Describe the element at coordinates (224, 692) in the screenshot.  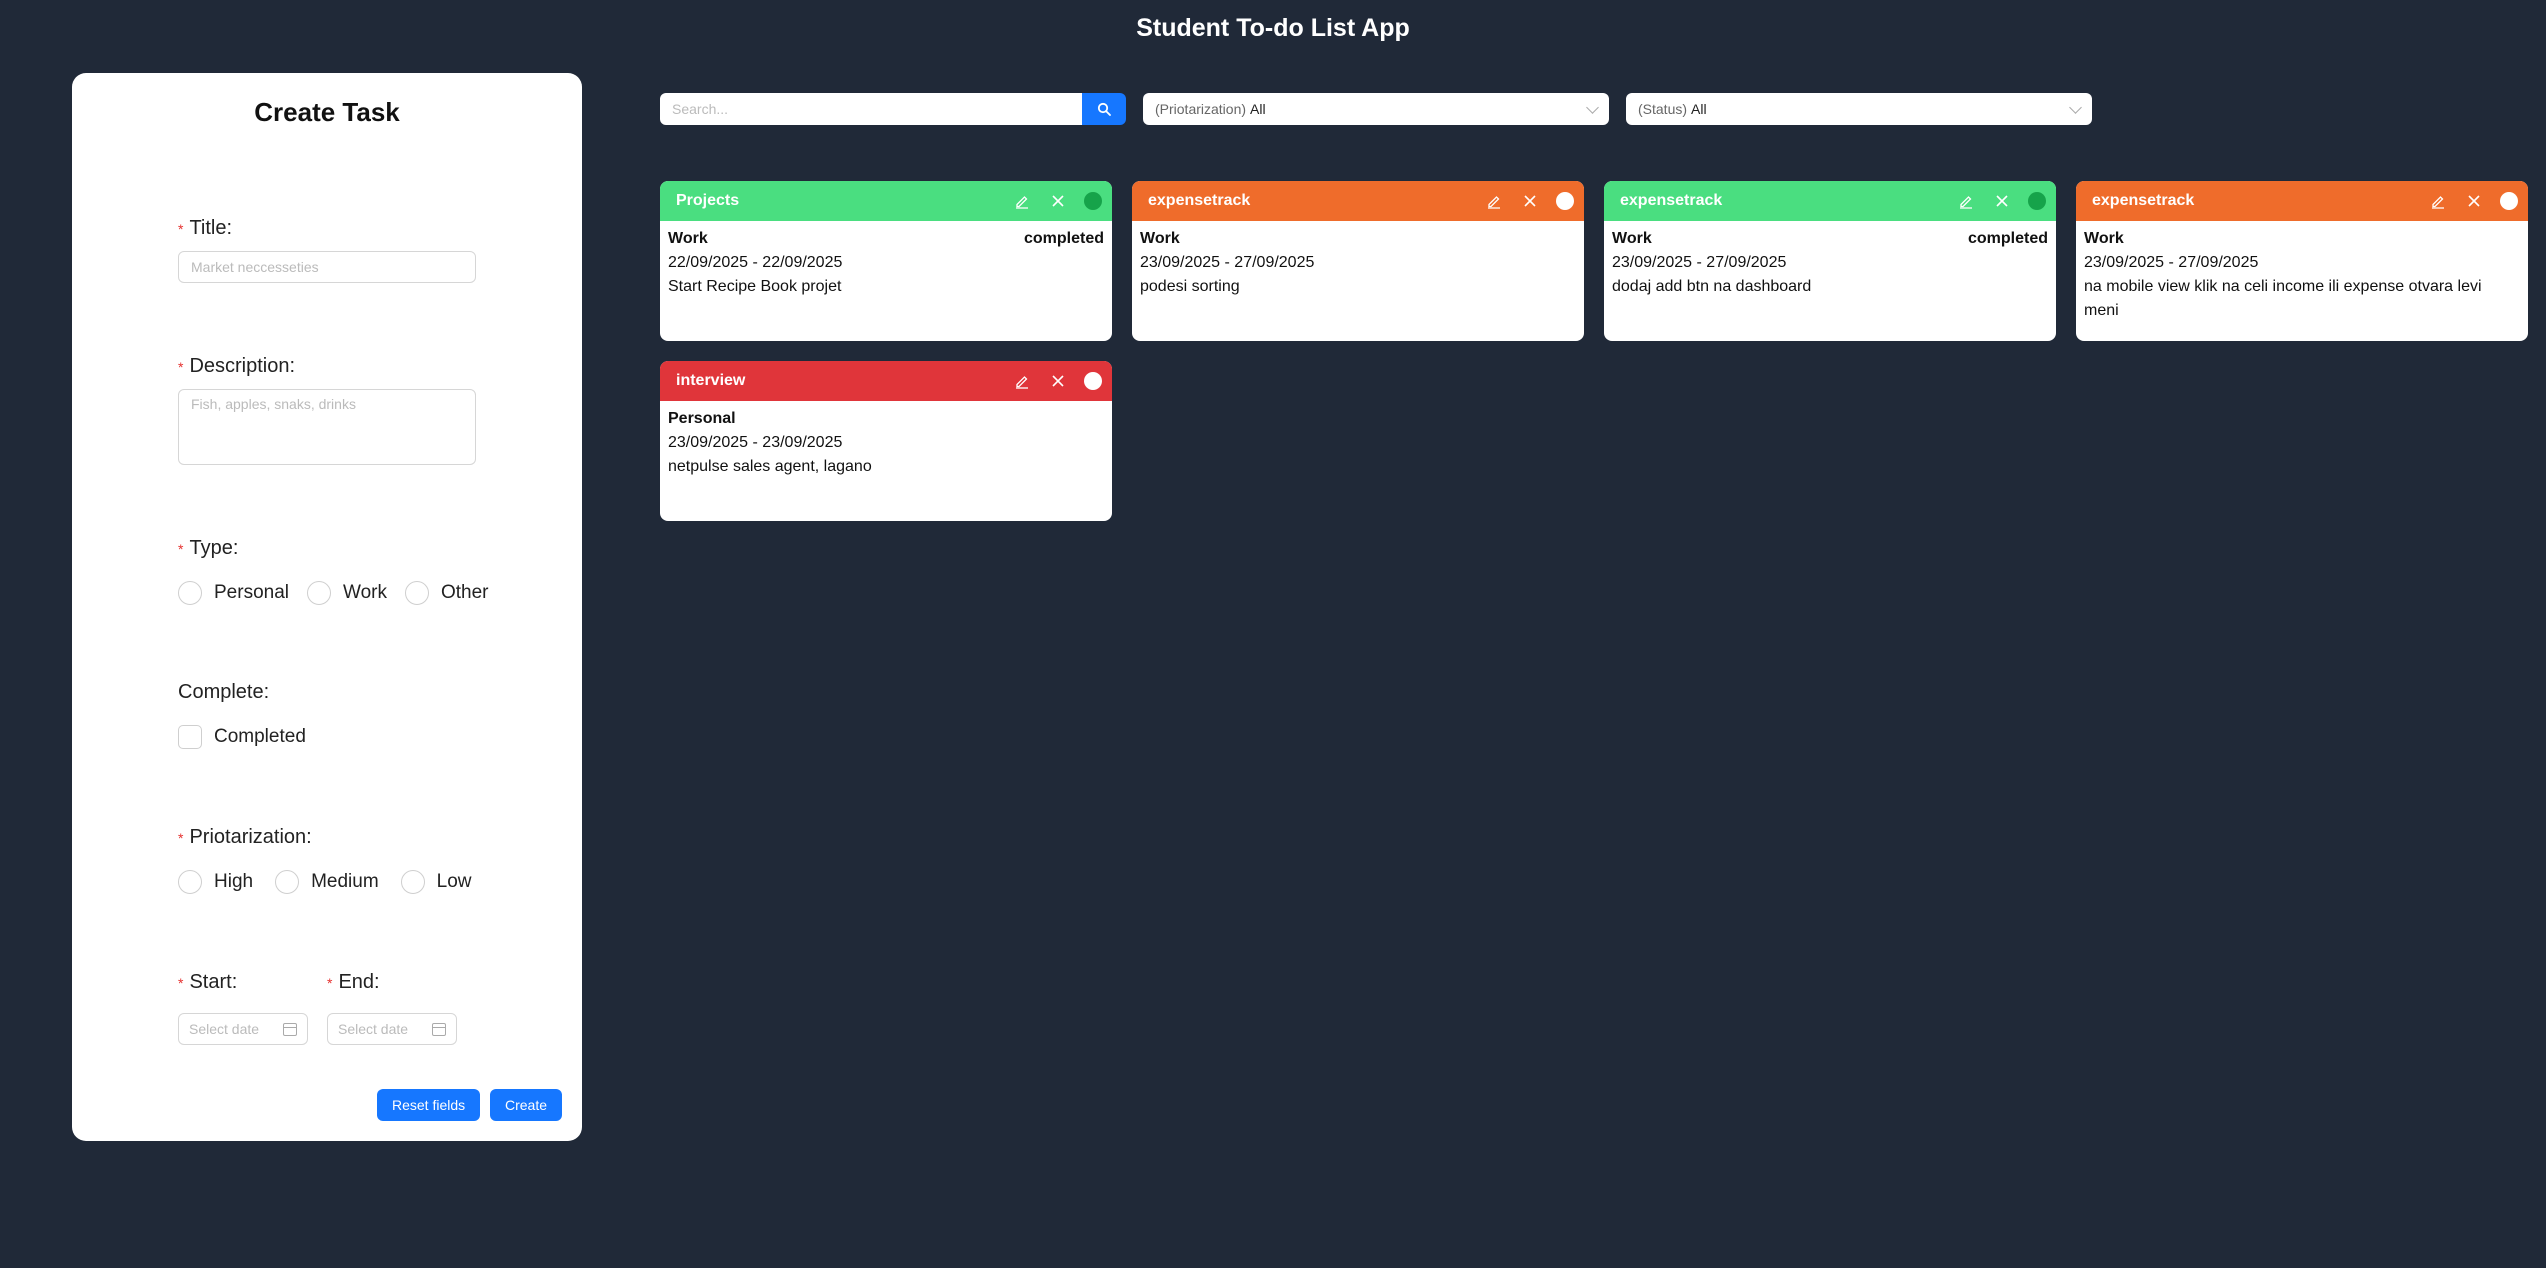
I see `complete-label: Complete:` at that location.